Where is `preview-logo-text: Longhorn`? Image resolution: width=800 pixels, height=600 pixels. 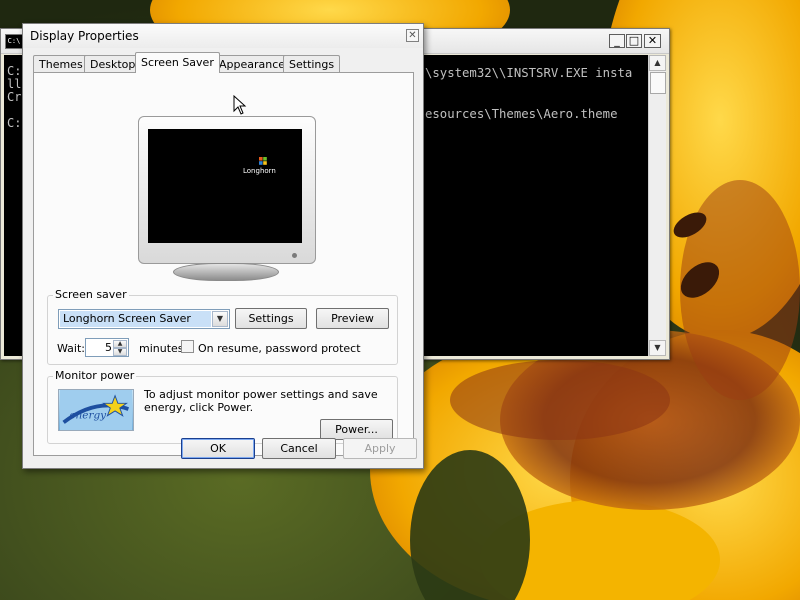 preview-logo-text: Longhorn is located at coordinates (259, 171).